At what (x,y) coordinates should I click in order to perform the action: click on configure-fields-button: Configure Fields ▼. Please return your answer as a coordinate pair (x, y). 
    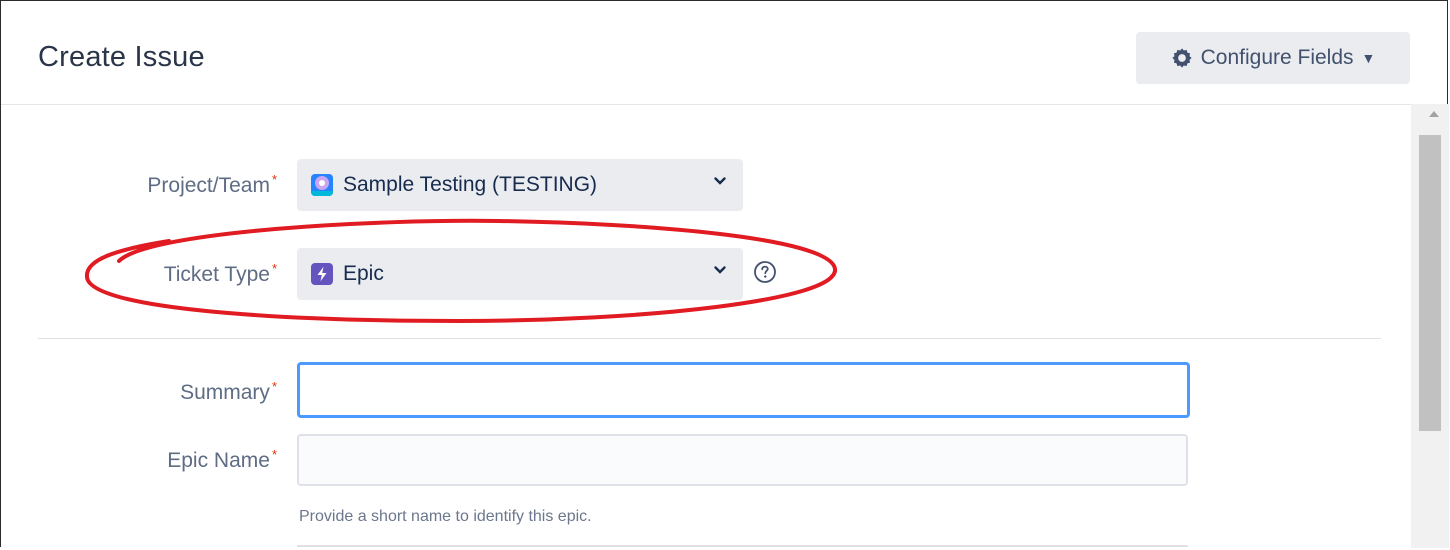
    Looking at the image, I should click on (1273, 58).